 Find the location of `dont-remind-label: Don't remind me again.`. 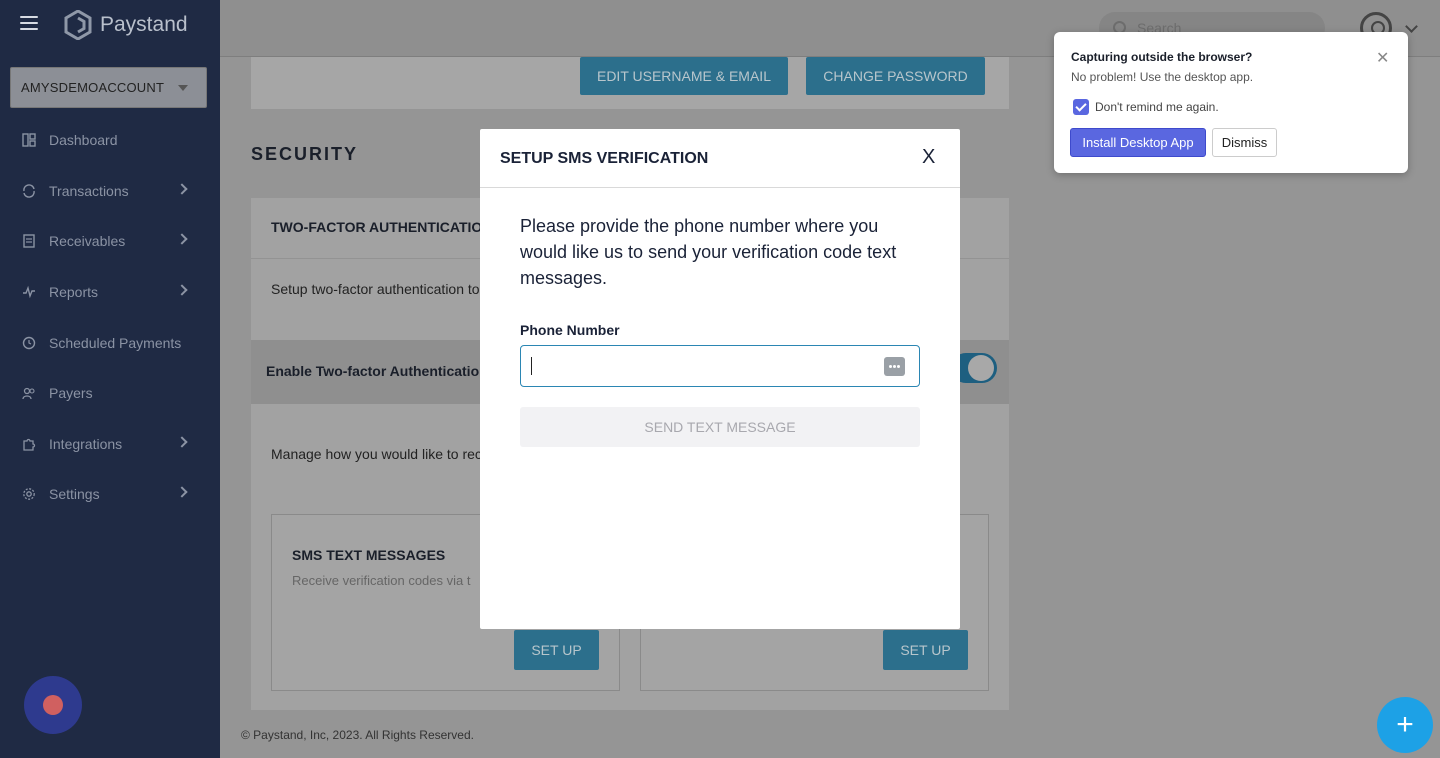

dont-remind-label: Don't remind me again. is located at coordinates (1157, 107).